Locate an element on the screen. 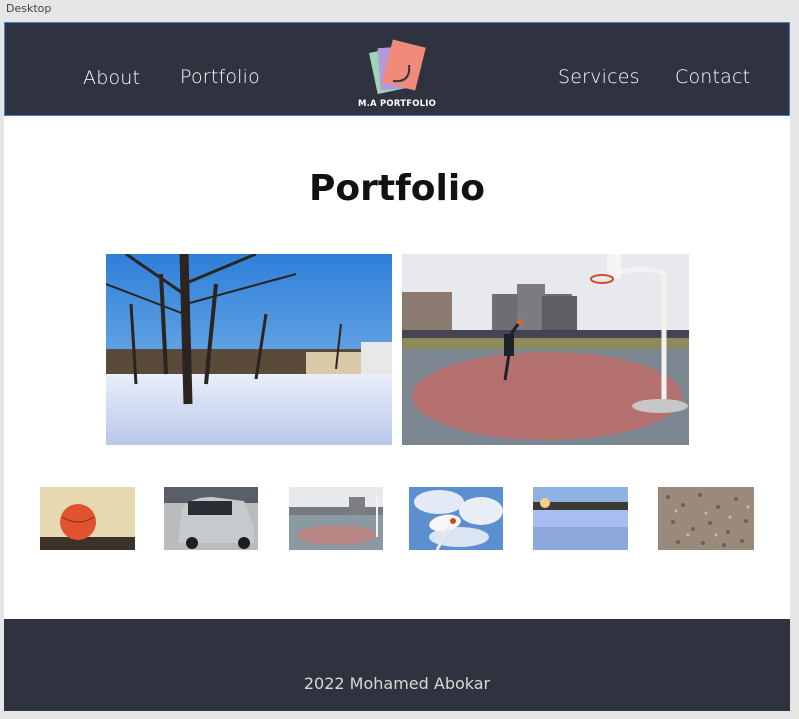 The image size is (799, 719). footer-copyright: 2022 Mohamed Abokar is located at coordinates (397, 683).